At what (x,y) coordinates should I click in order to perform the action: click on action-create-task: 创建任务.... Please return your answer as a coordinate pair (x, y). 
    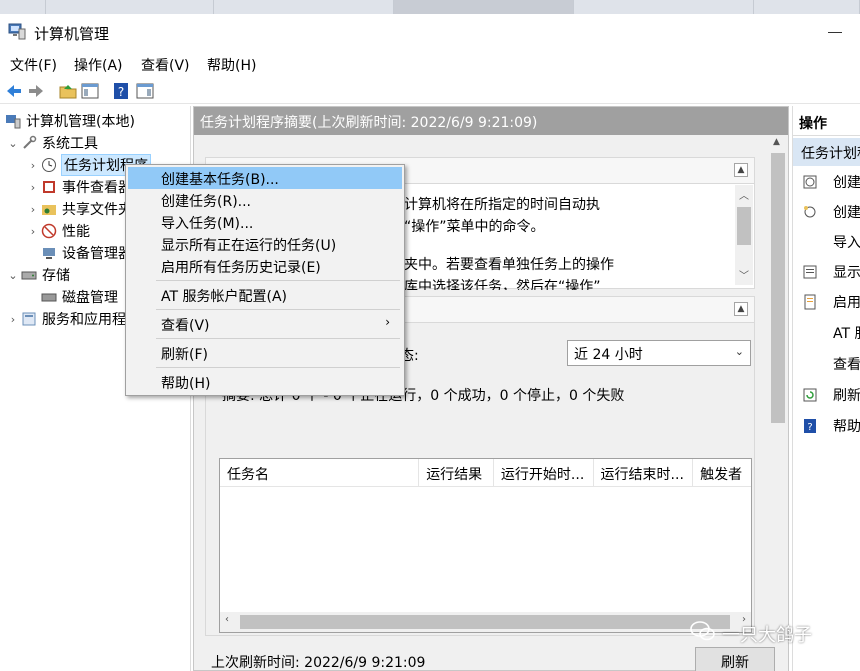
    Looking at the image, I should click on (830, 212).